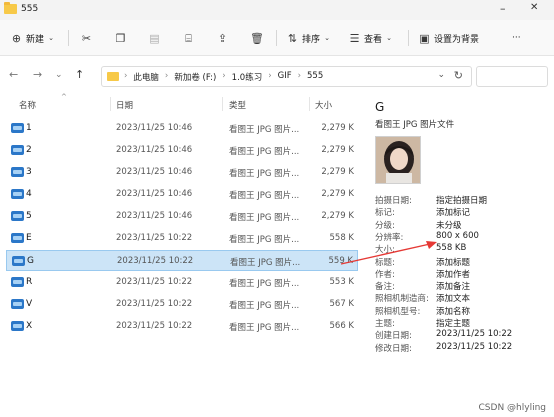  What do you see at coordinates (182, 194) in the screenshot?
I see `table-row: 4 2023/11/25 10:46 看图王 JPG 图片... 2,279 K` at bounding box center [182, 194].